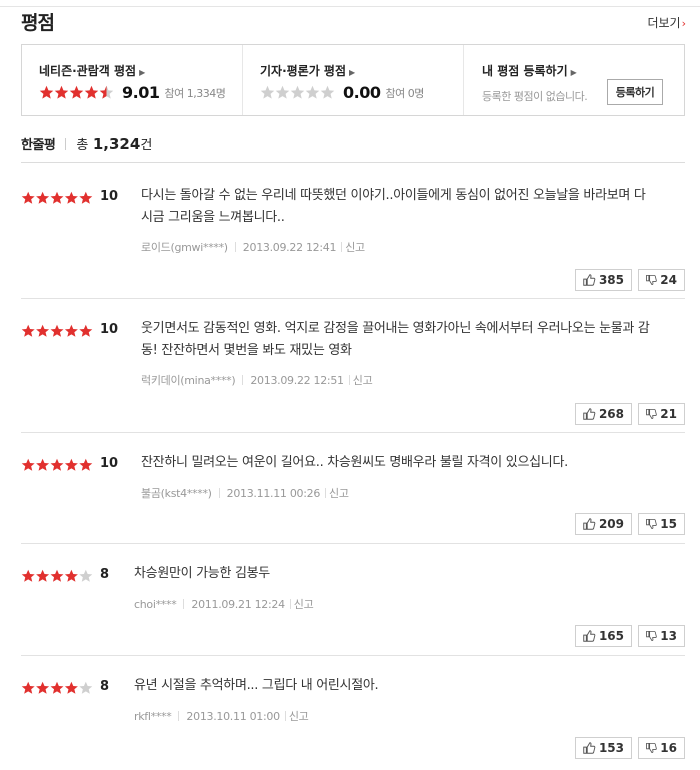  I want to click on review-date: 2013.10.11 01:00, so click(233, 716).